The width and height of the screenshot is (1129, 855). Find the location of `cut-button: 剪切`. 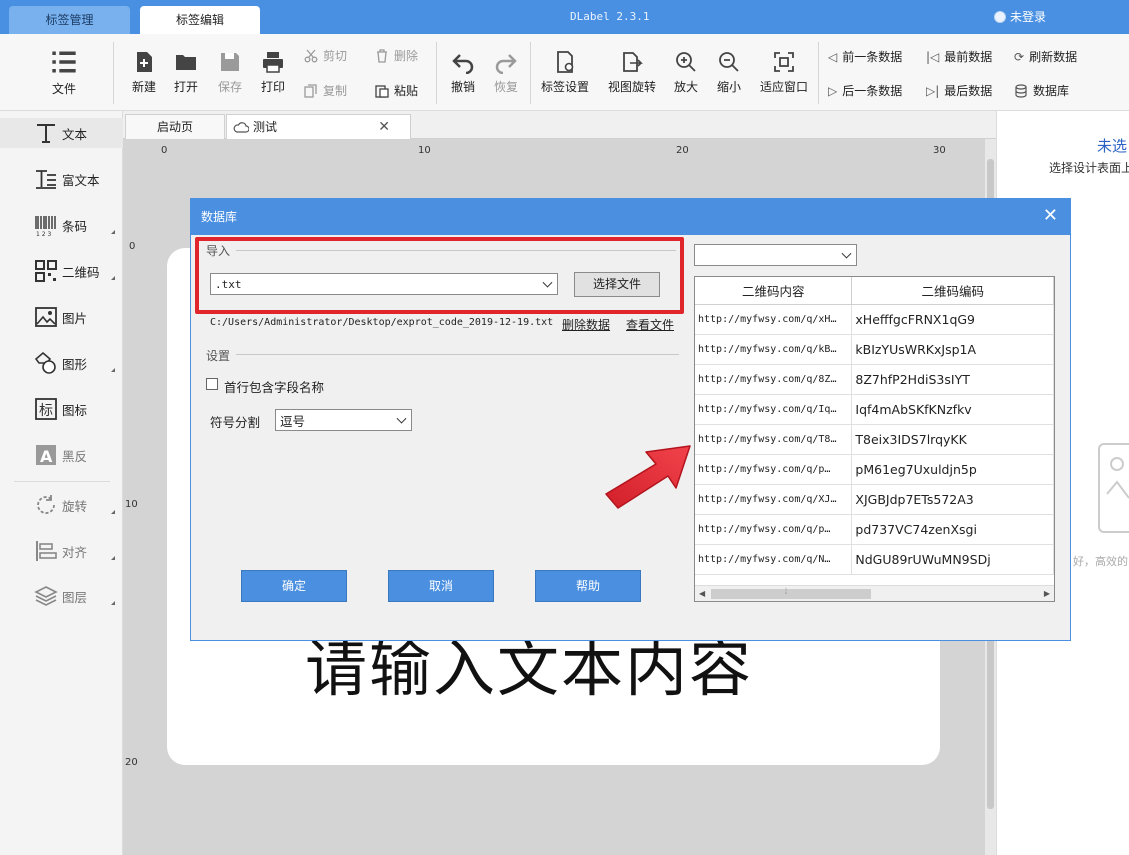

cut-button: 剪切 is located at coordinates (325, 55).